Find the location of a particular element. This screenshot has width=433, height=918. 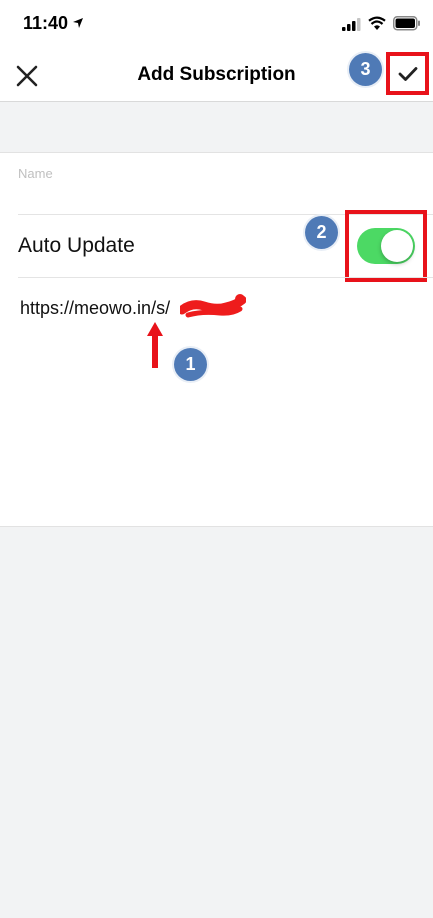

arrow-up-icon is located at coordinates (155, 345).